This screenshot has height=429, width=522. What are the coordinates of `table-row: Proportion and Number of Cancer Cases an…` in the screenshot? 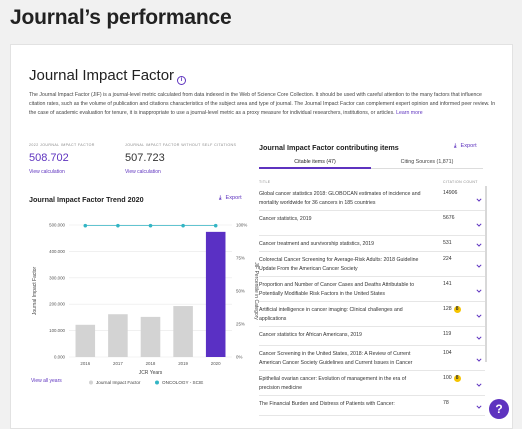 It's located at (372, 289).